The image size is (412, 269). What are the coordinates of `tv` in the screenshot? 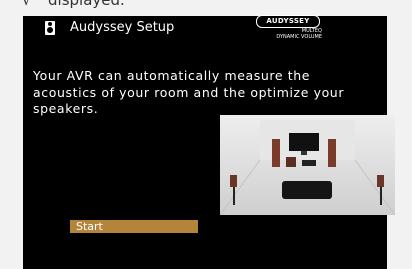 It's located at (304, 142).